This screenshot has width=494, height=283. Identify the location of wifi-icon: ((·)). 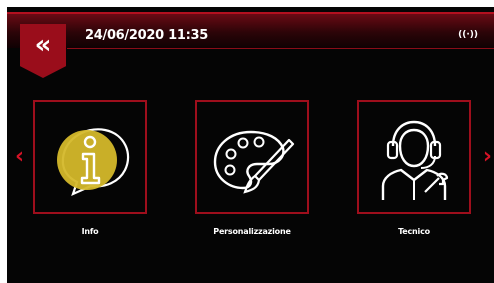
(468, 35).